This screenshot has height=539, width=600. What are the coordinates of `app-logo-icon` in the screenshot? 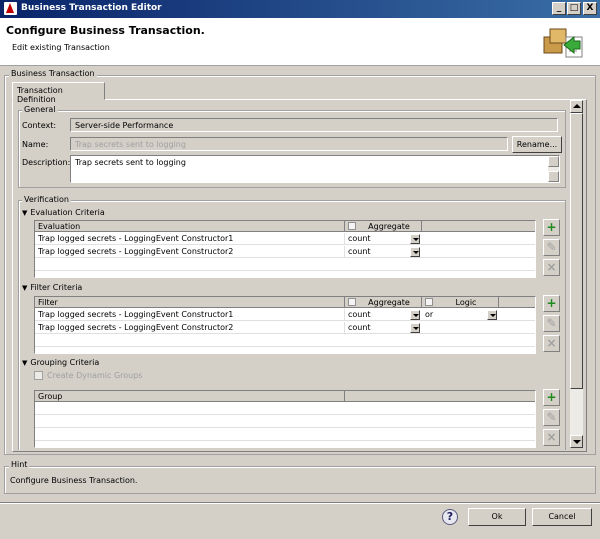 It's located at (10, 8).